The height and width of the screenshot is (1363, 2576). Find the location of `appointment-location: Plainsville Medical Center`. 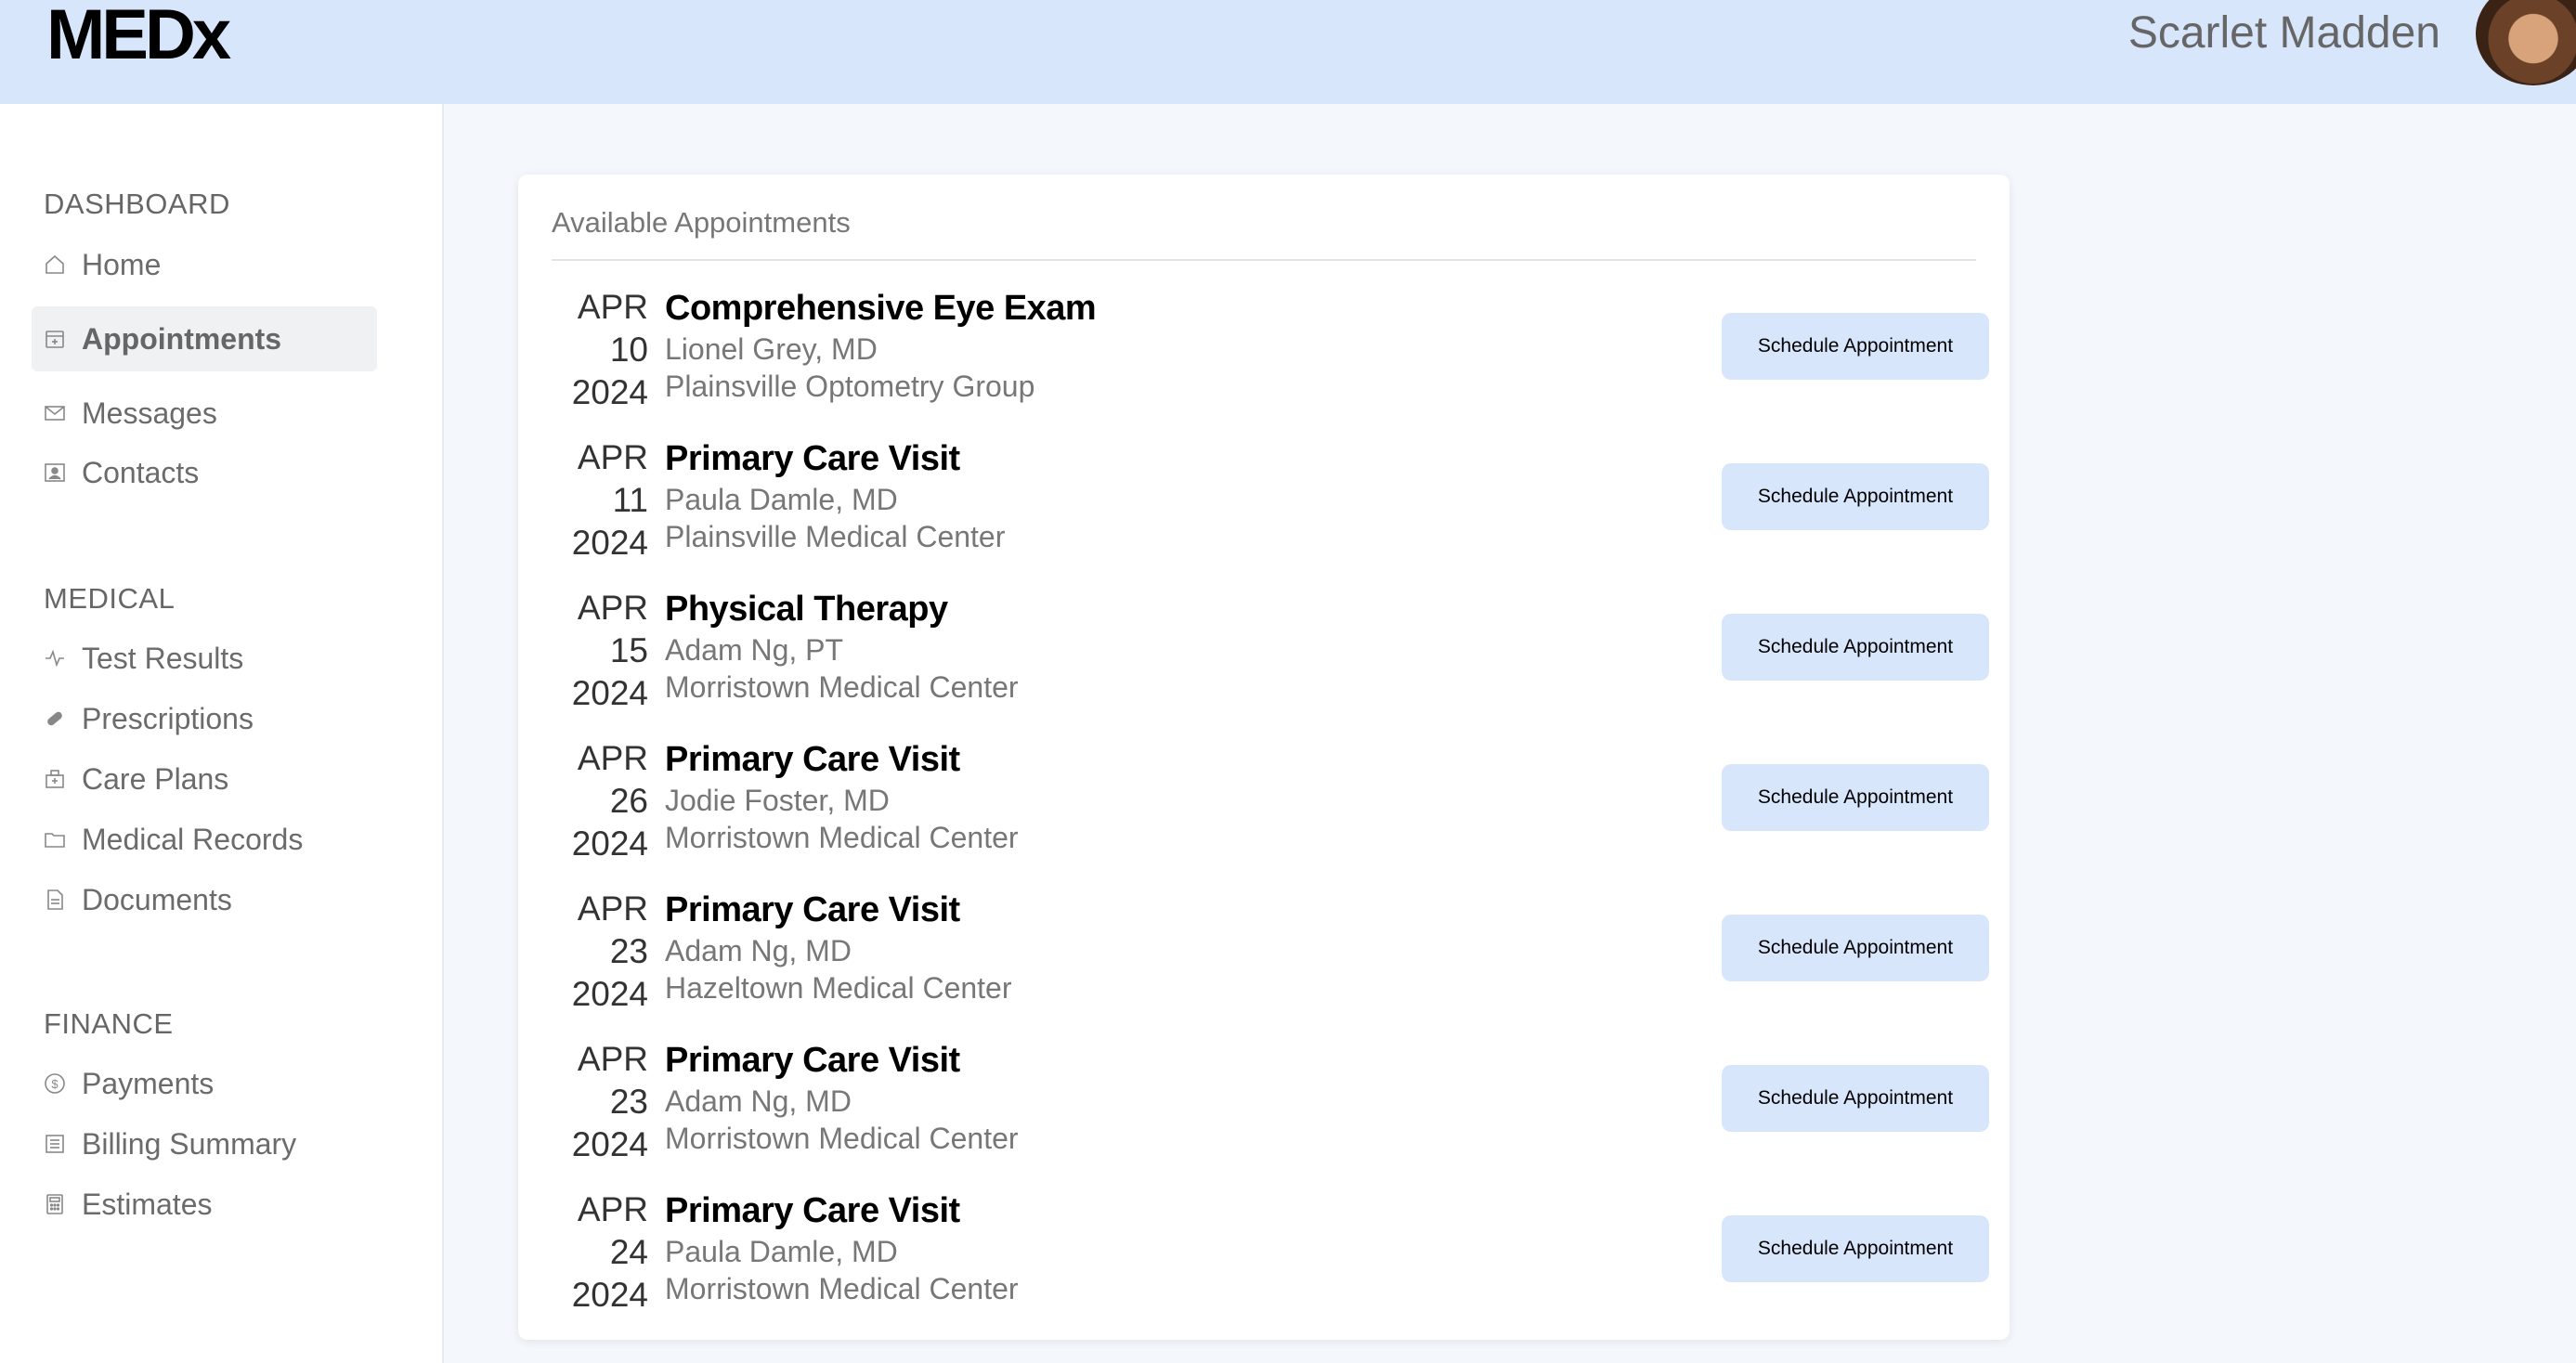

appointment-location: Plainsville Medical Center is located at coordinates (835, 536).